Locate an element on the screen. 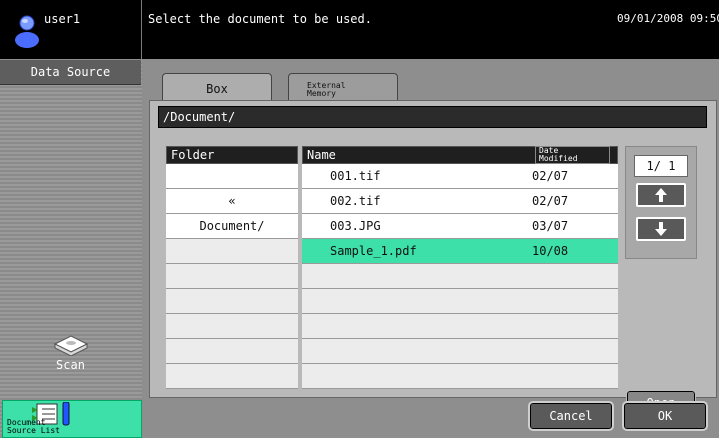 This screenshot has height=438, width=719. scan-button: Scan is located at coordinates (70, 364).